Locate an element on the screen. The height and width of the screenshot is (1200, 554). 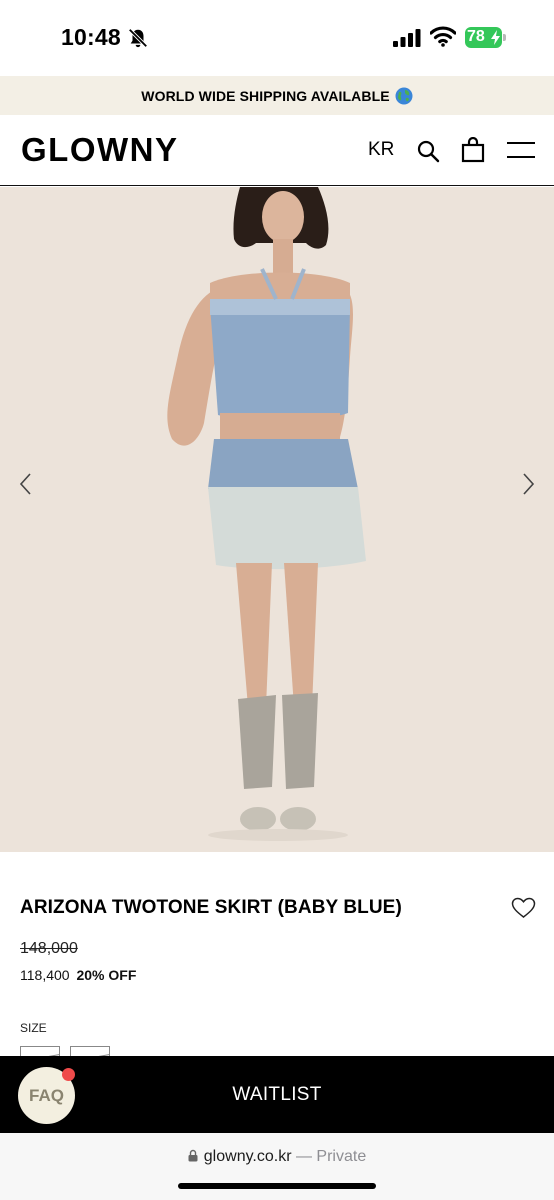
shopping-bag-icon is located at coordinates (473, 150).